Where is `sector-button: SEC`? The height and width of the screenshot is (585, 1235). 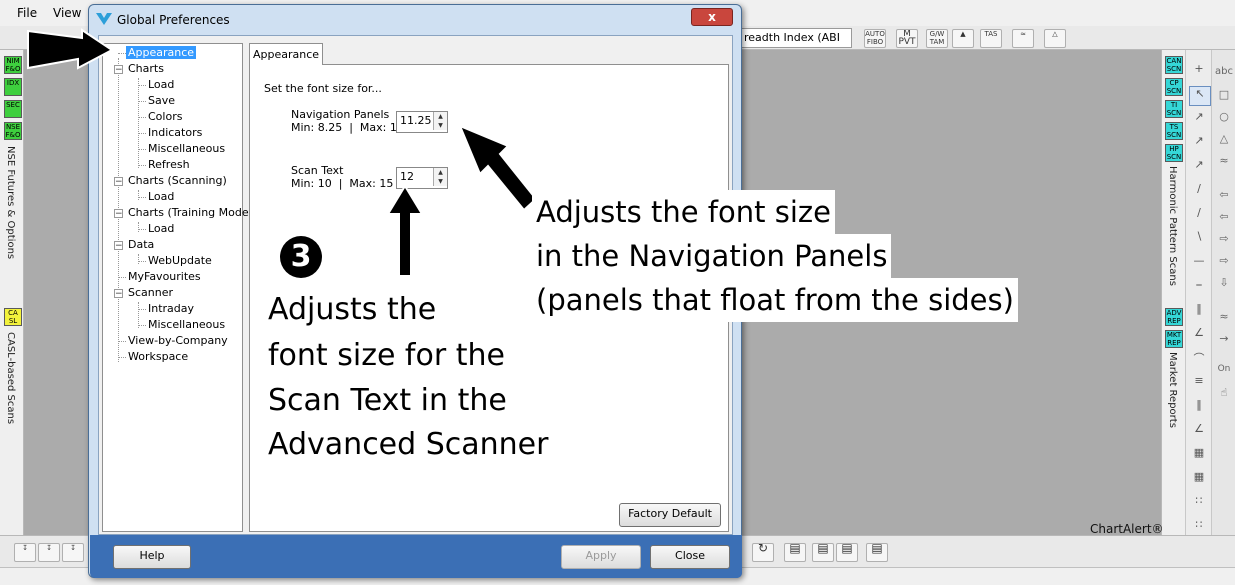
sector-button: SEC is located at coordinates (13, 109).